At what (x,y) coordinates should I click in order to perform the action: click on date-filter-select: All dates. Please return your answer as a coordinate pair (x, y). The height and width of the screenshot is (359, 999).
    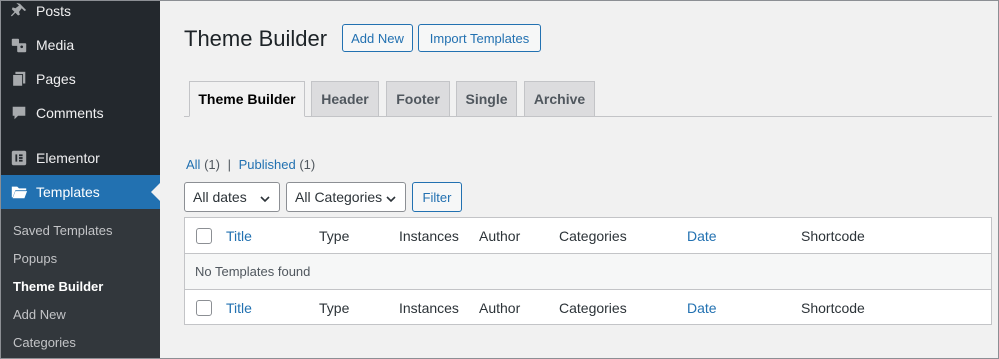
    Looking at the image, I should click on (232, 197).